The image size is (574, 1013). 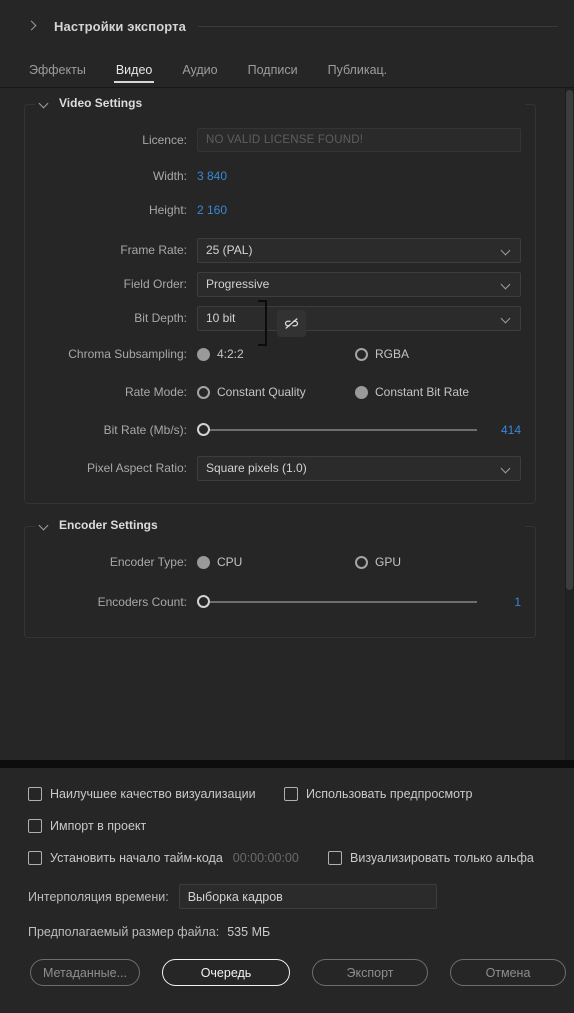 I want to click on estimated-file-size-label: Предполагаемый размер файла:, so click(x=124, y=932).